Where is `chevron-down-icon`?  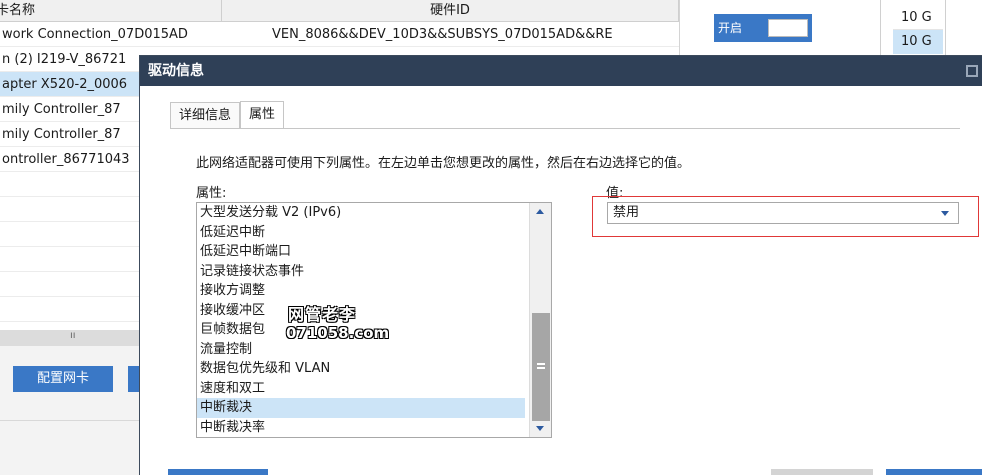 chevron-down-icon is located at coordinates (945, 213).